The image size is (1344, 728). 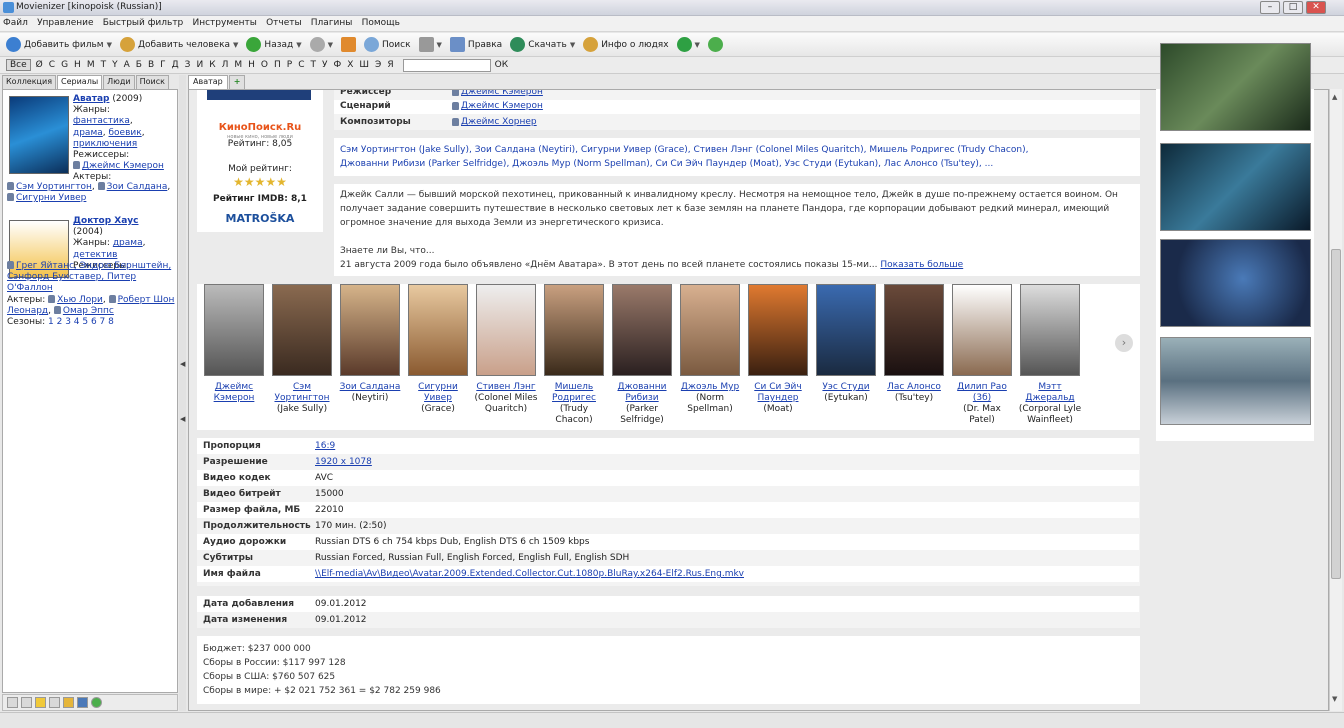 What do you see at coordinates (199, 65) in the screenshot?
I see `letter-filter: И` at bounding box center [199, 65].